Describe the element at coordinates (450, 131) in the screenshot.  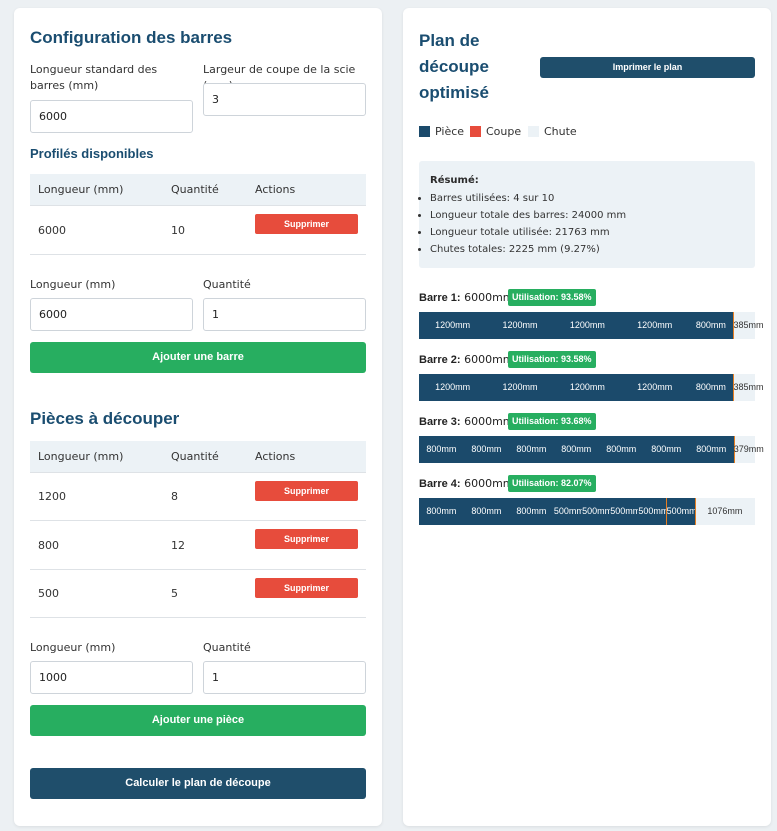
I see `legend-piece: Pièce` at that location.